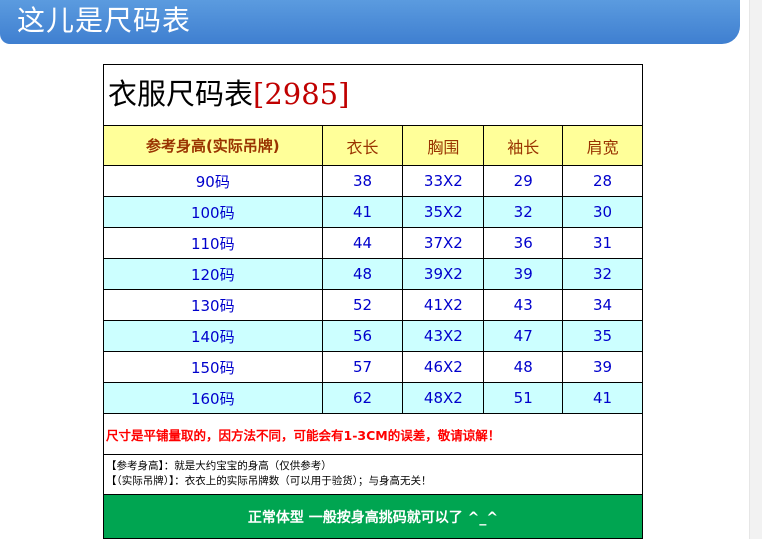  What do you see at coordinates (213, 367) in the screenshot?
I see `cell-size: 150码` at bounding box center [213, 367].